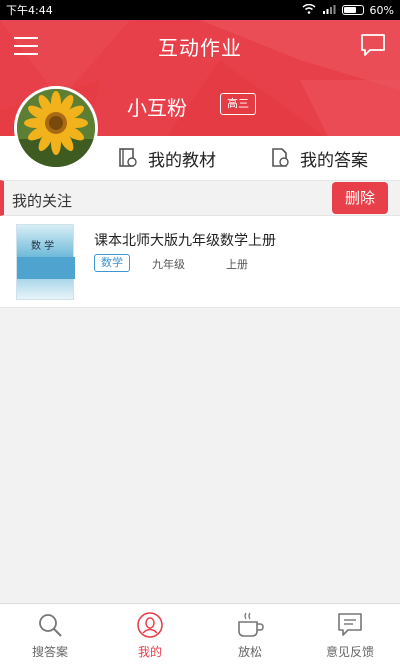 Image resolution: width=400 pixels, height=666 pixels. I want to click on sunflower-image, so click(56, 128).